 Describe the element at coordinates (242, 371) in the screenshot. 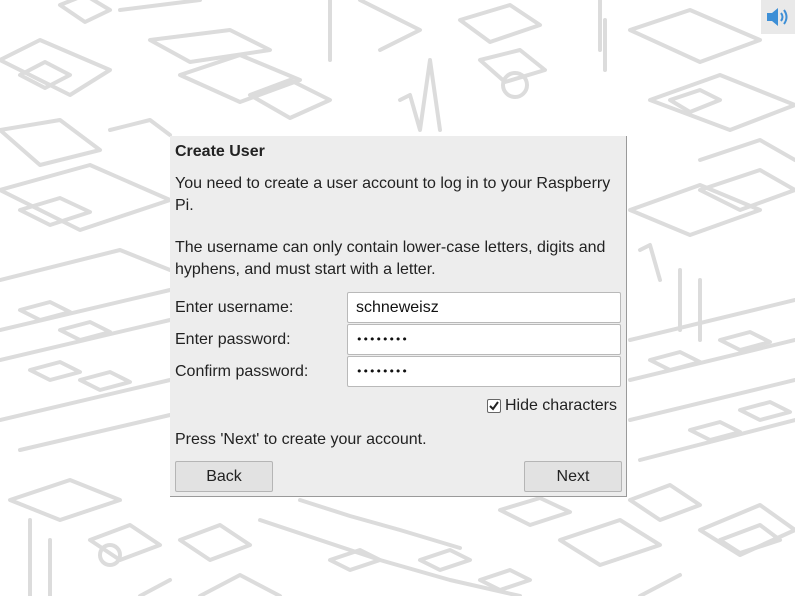

I see `confirm-password-label: Confirm password:` at that location.